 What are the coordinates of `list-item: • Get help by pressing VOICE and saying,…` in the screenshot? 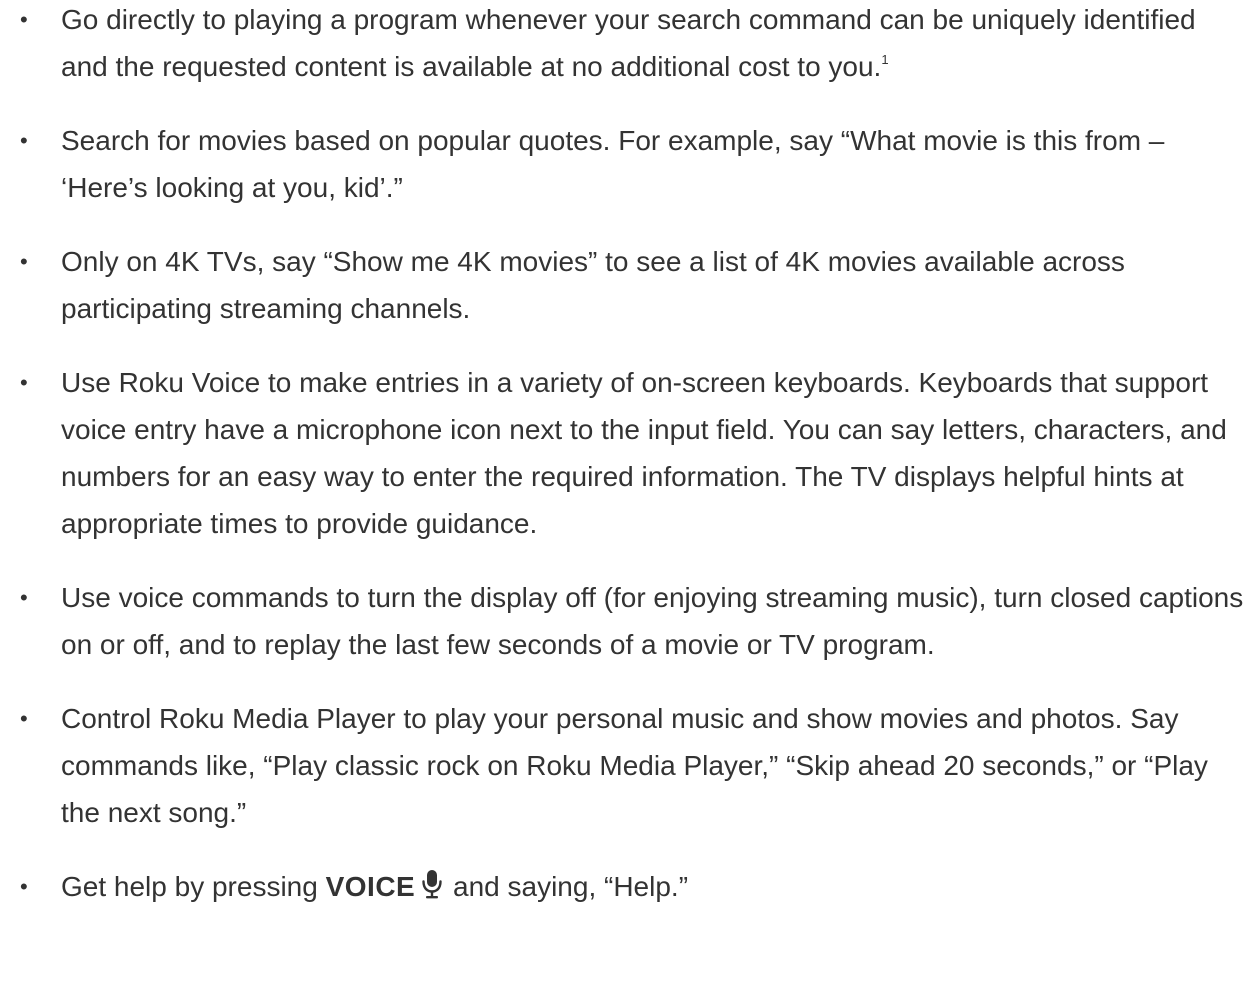 It's located at (629, 886).